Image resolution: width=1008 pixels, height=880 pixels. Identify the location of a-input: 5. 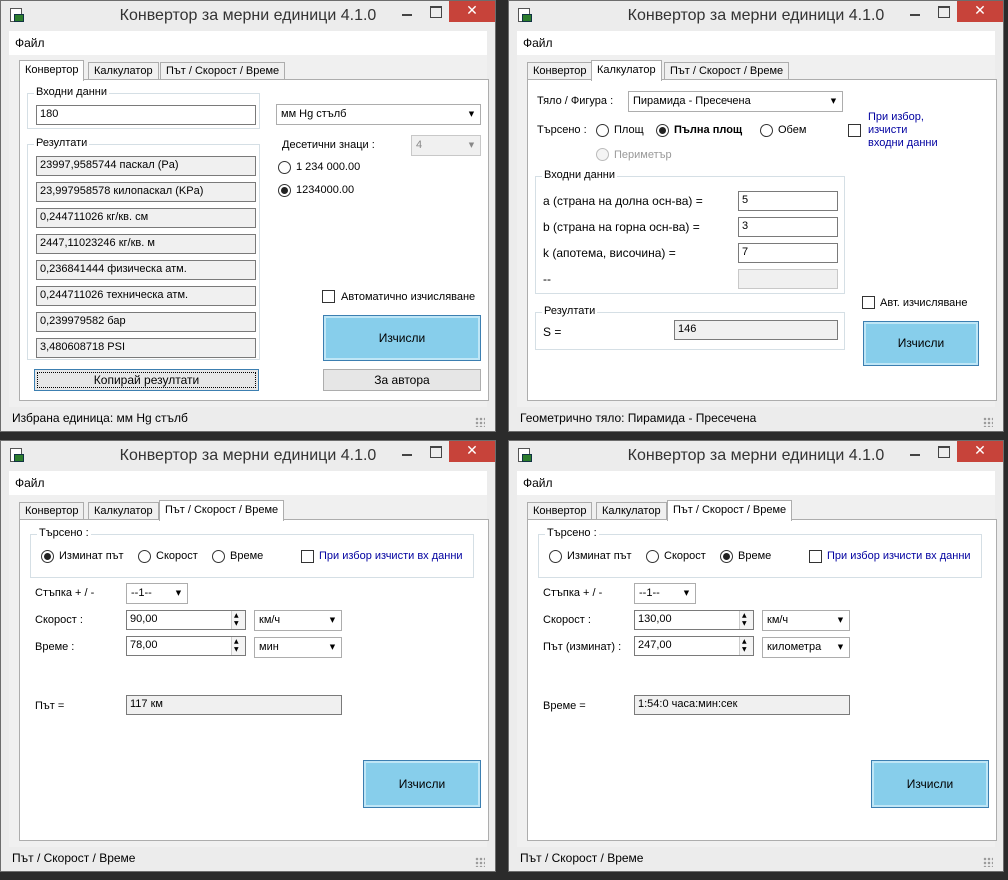
(788, 201).